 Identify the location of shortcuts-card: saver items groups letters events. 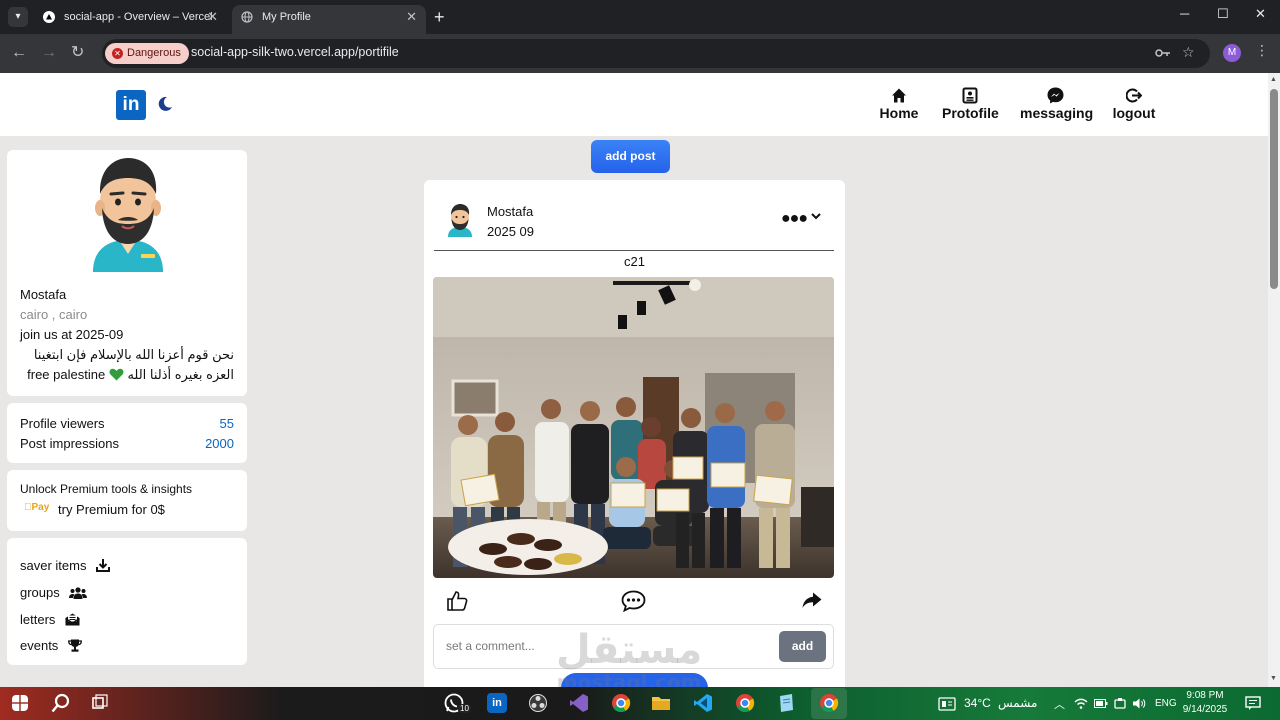
(127, 601).